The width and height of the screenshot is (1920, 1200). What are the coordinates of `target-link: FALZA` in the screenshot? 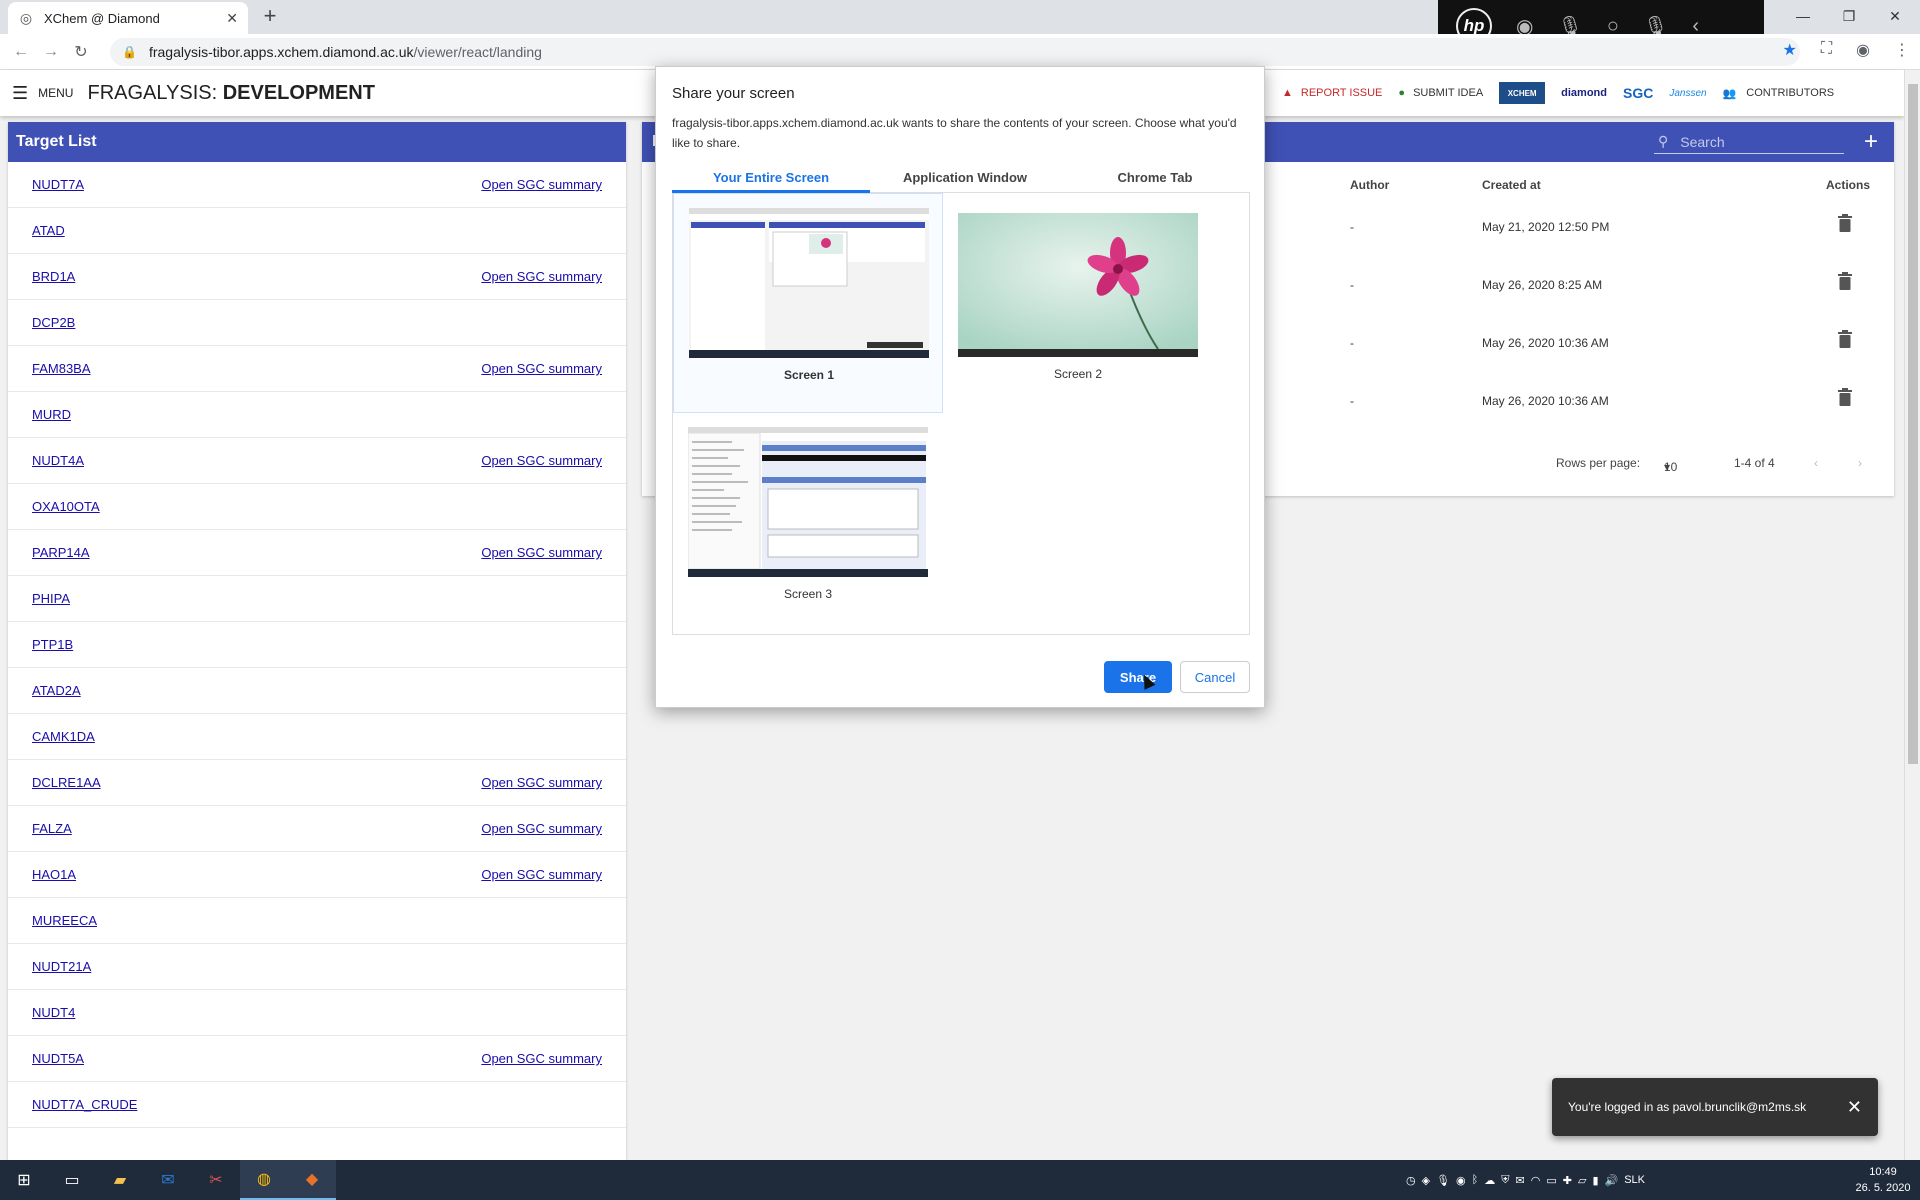 It's located at (52, 828).